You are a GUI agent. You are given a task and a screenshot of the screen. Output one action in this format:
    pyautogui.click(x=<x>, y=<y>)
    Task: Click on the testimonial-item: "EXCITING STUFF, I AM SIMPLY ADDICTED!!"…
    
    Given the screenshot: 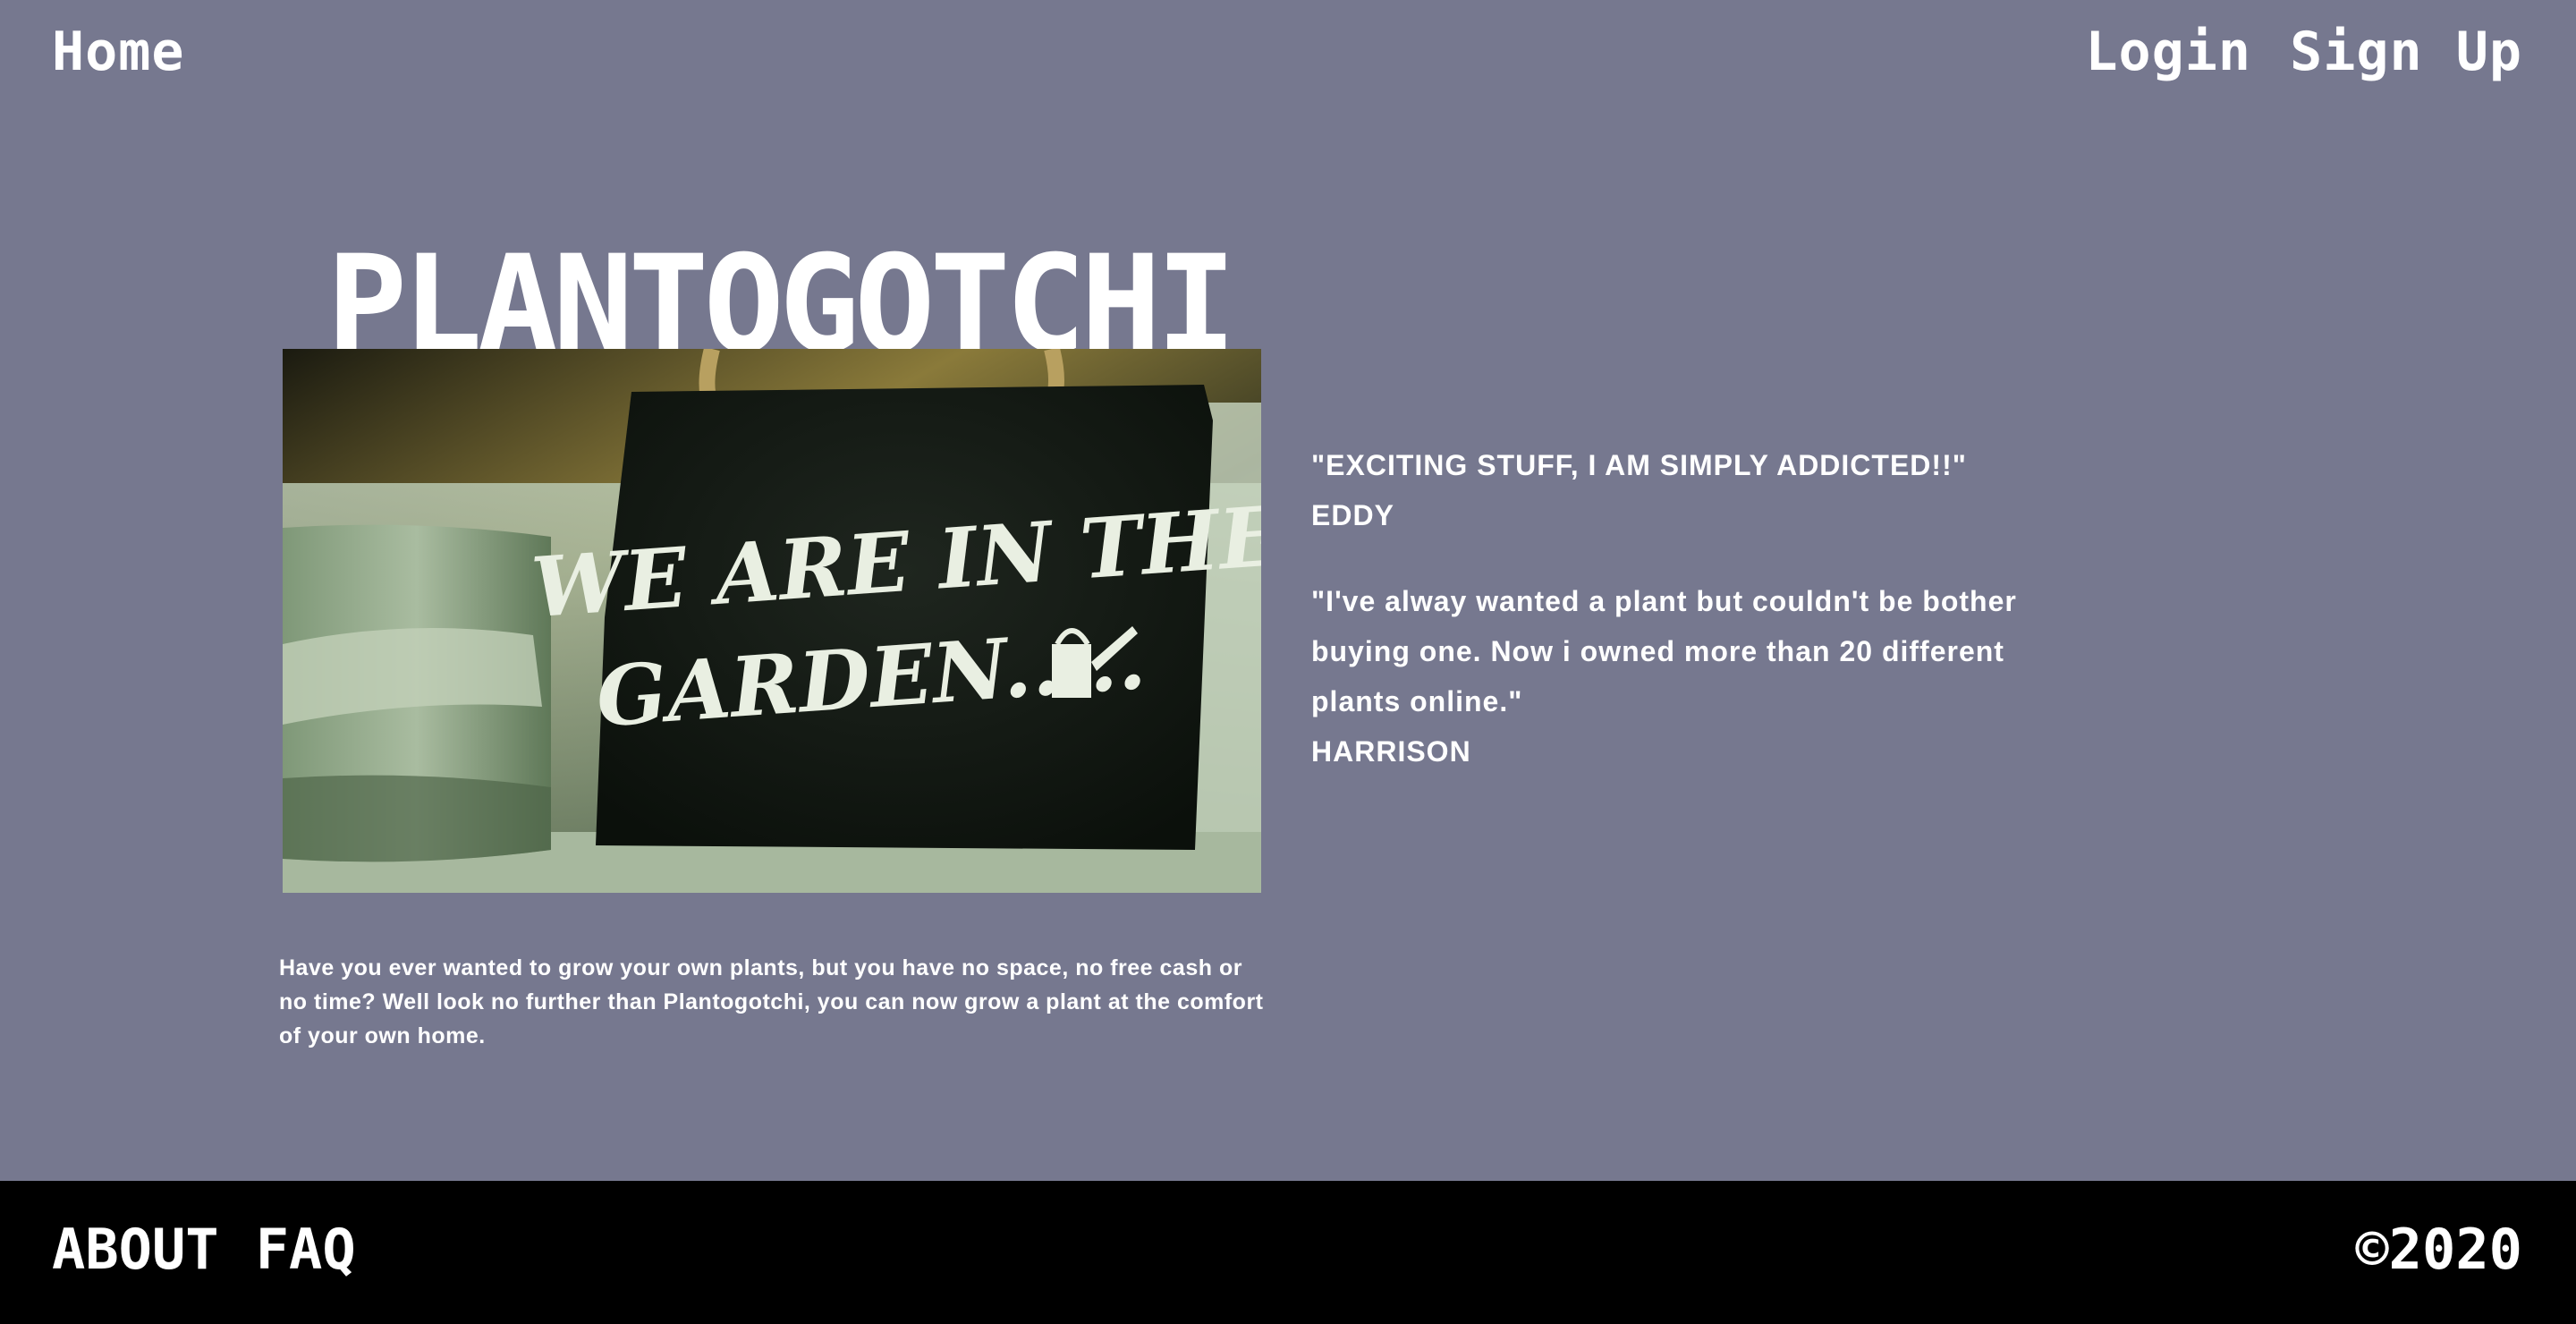 What is the action you would take?
    pyautogui.click(x=1704, y=490)
    